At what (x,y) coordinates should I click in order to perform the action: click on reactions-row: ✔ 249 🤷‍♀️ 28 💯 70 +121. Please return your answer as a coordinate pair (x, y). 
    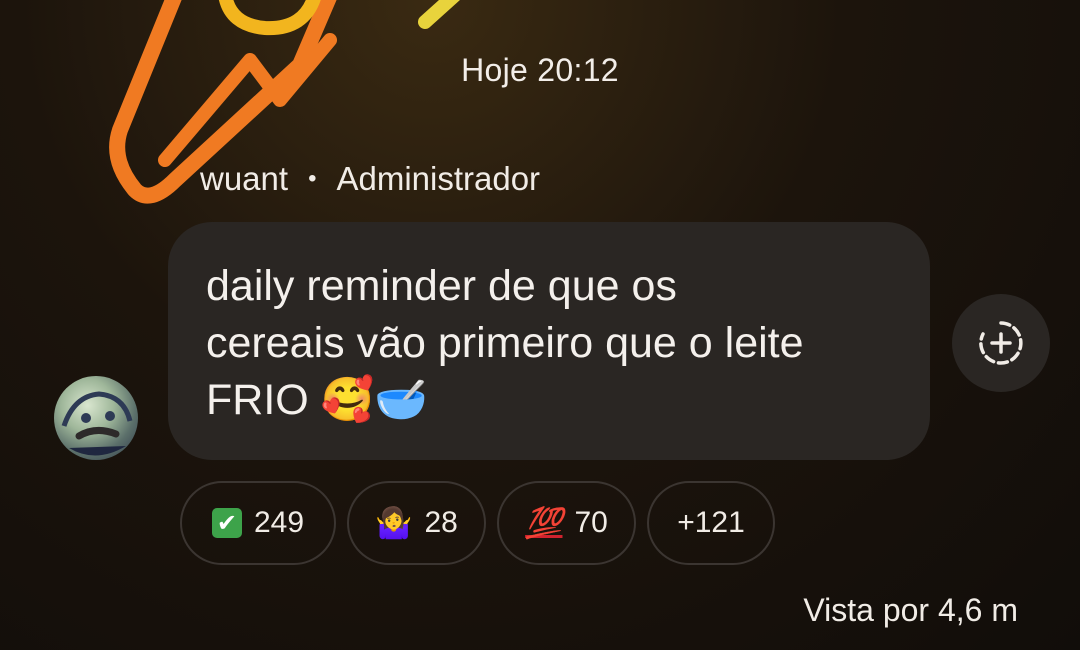
    Looking at the image, I should click on (477, 523).